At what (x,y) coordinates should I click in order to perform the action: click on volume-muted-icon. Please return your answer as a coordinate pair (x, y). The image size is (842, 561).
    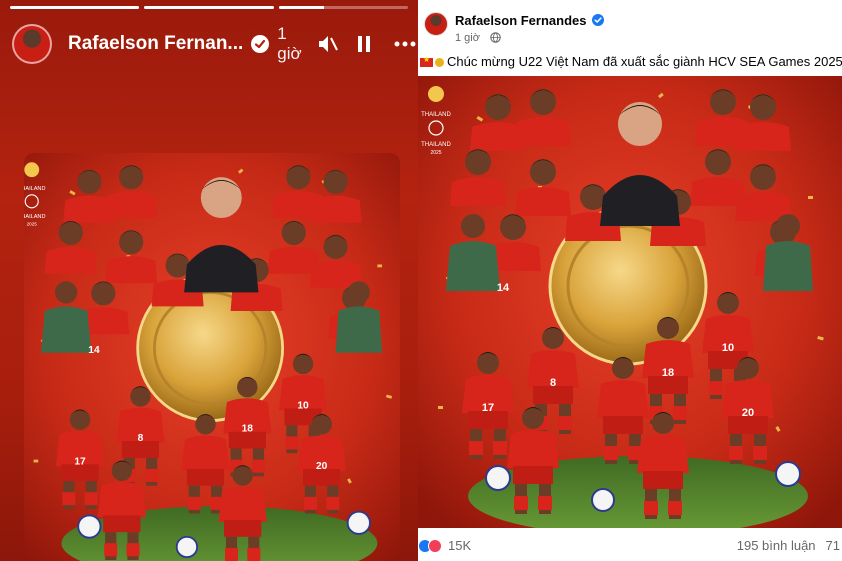
    Looking at the image, I should click on (328, 44).